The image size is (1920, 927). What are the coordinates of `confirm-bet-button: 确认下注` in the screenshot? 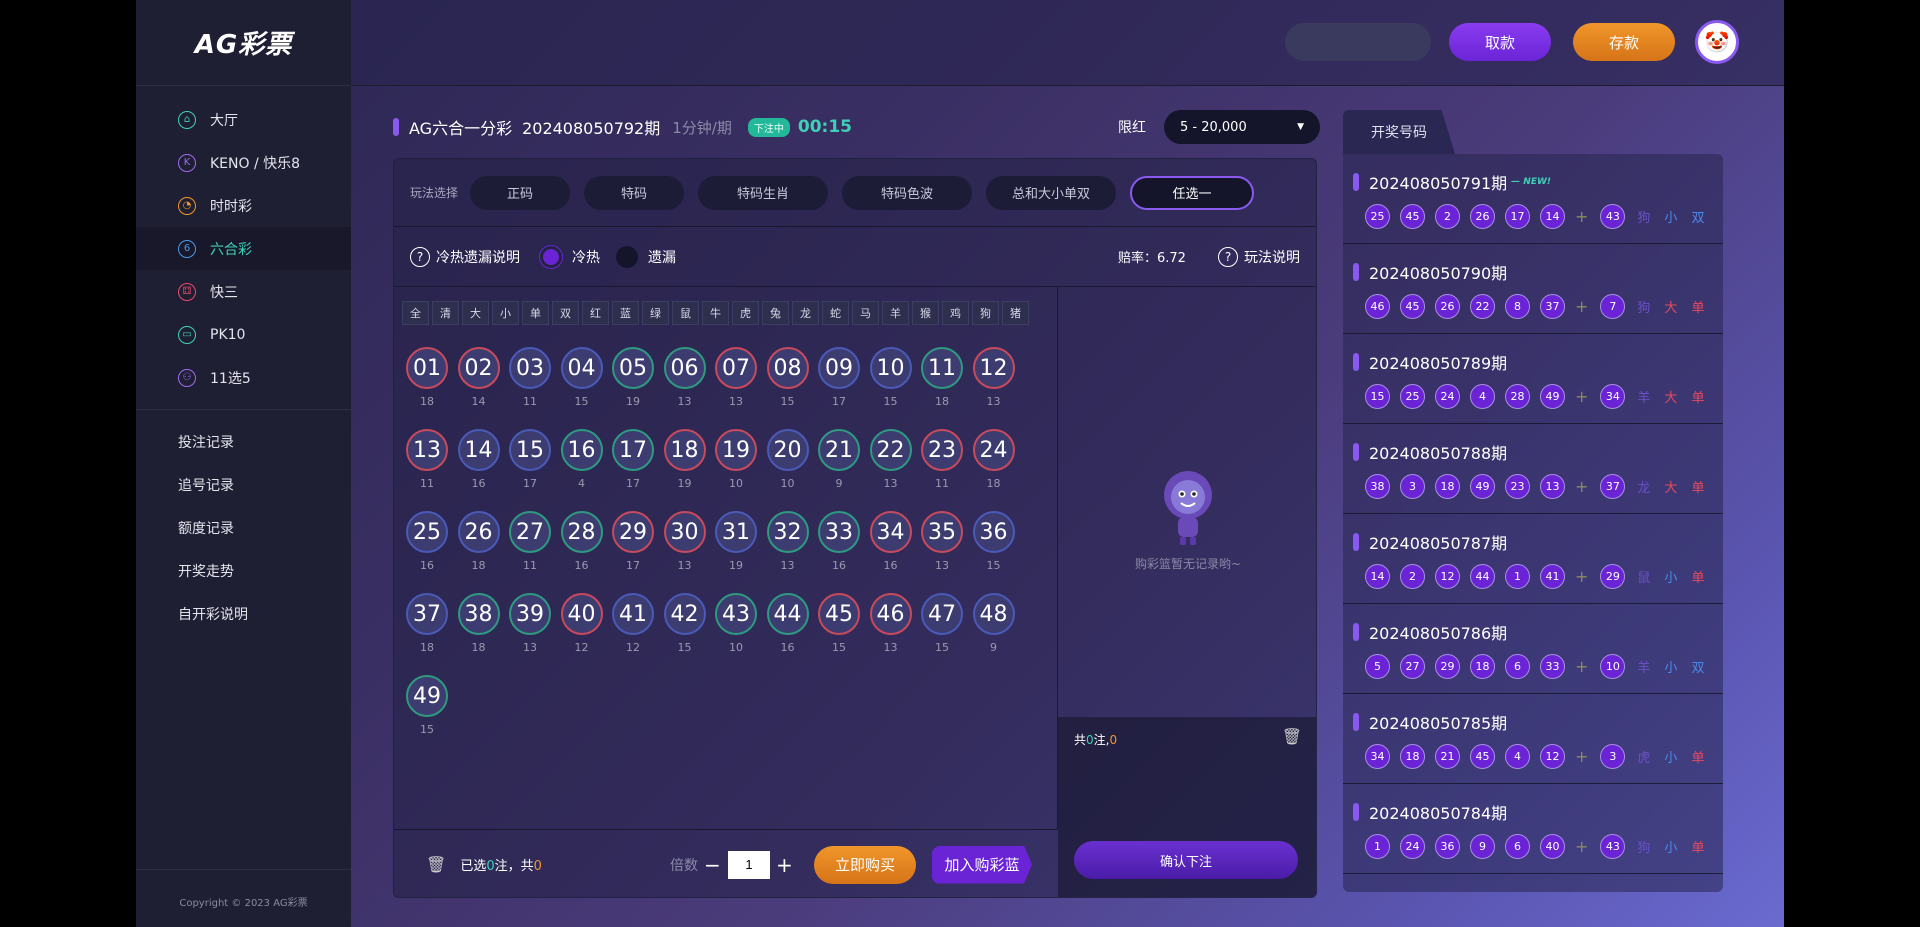 It's located at (1186, 860).